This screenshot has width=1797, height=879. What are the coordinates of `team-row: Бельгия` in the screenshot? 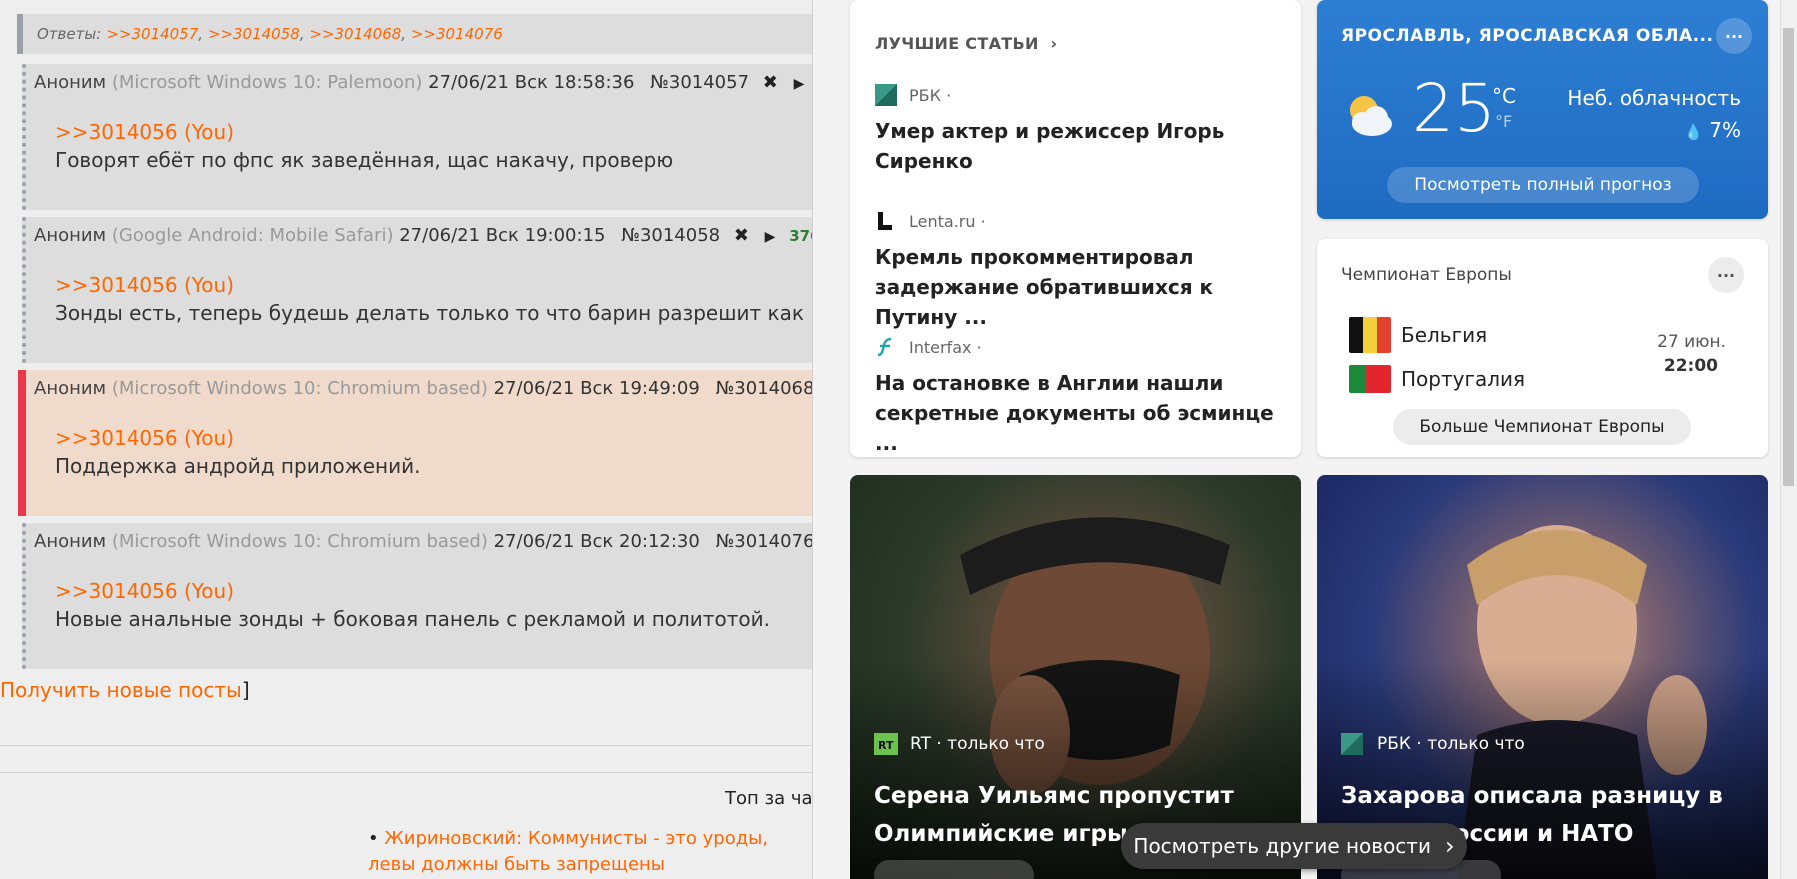 It's located at (1418, 335).